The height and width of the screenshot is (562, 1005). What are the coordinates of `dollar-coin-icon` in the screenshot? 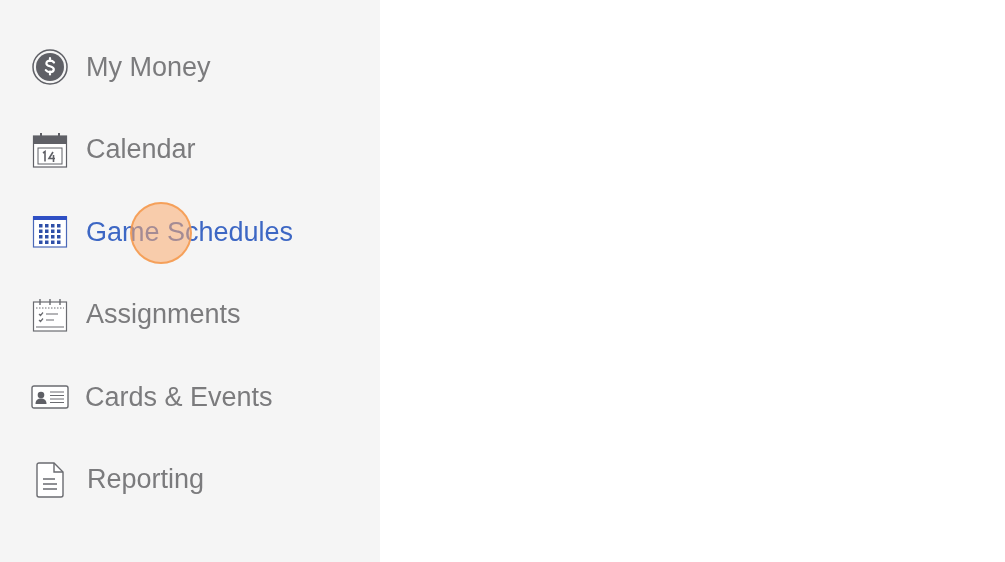 It's located at (50, 67).